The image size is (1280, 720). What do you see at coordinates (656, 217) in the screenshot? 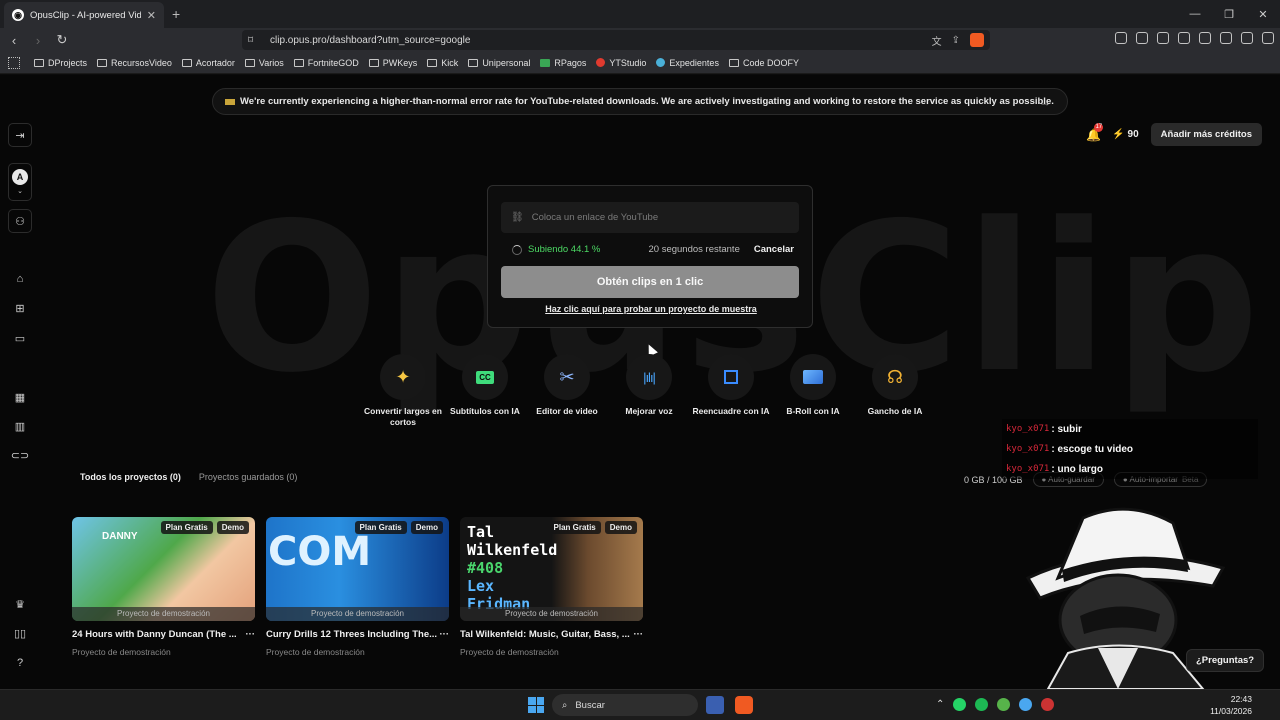
I see `youtube-link-input` at bounding box center [656, 217].